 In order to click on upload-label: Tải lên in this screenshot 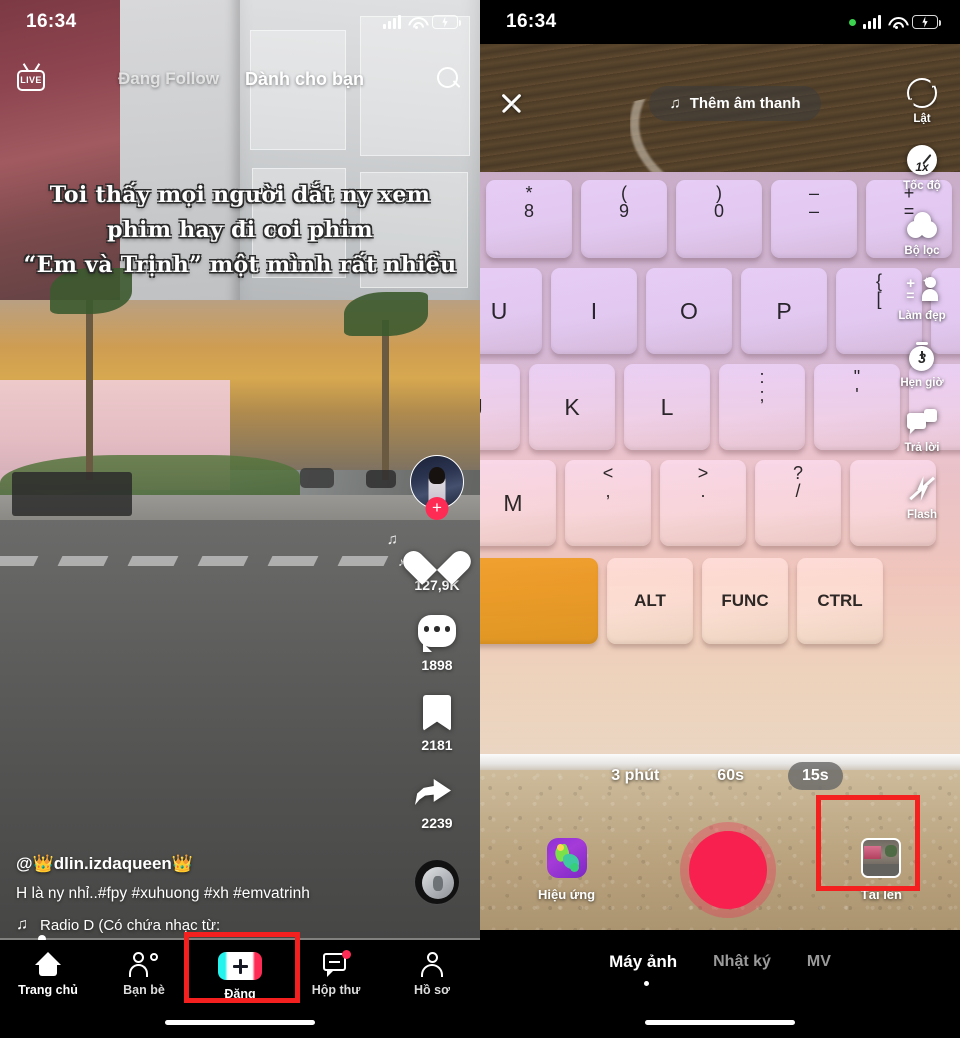, I will do `click(881, 894)`.